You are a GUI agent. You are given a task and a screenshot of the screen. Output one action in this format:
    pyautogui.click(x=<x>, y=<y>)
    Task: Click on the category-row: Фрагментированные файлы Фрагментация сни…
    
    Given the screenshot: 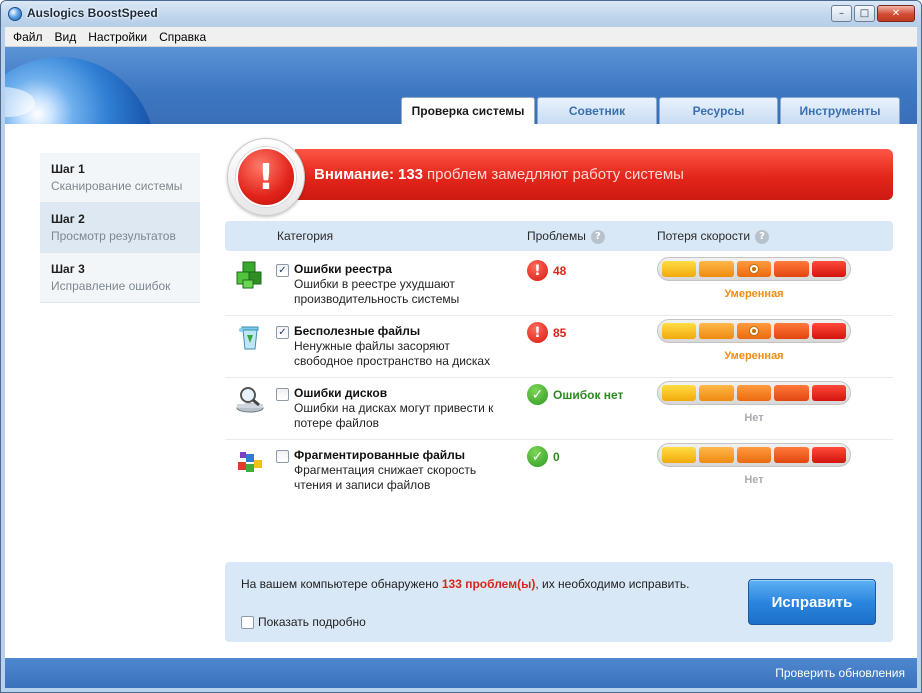 What is the action you would take?
    pyautogui.click(x=559, y=471)
    